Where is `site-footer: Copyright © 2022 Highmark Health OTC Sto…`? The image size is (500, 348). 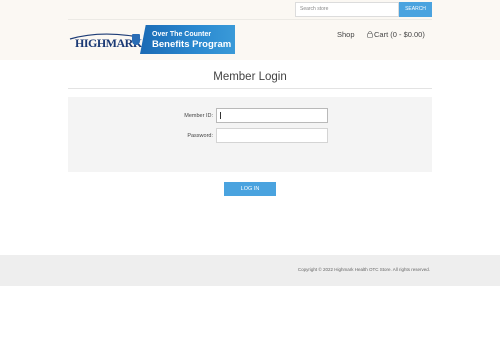
site-footer: Copyright © 2022 Highmark Health OTC Sto… is located at coordinates (250, 270).